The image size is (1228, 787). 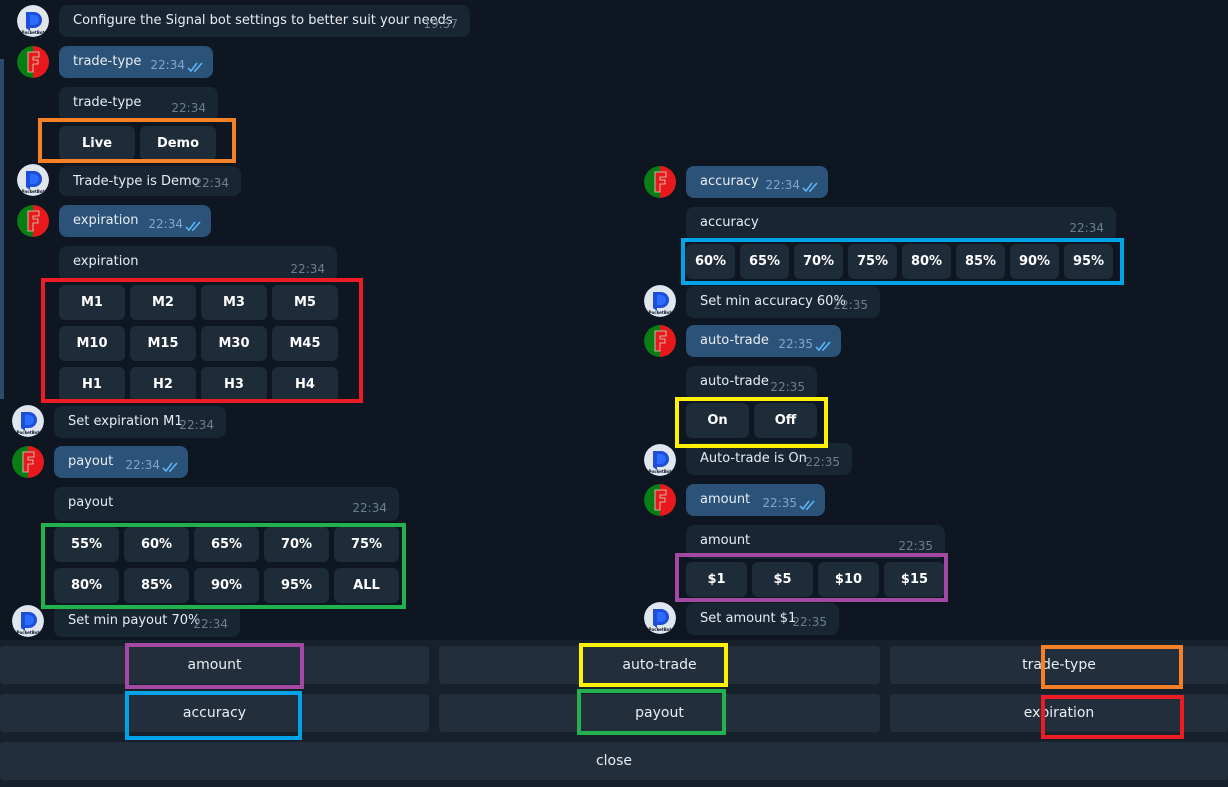 I want to click on inline-button: On, so click(x=717, y=420).